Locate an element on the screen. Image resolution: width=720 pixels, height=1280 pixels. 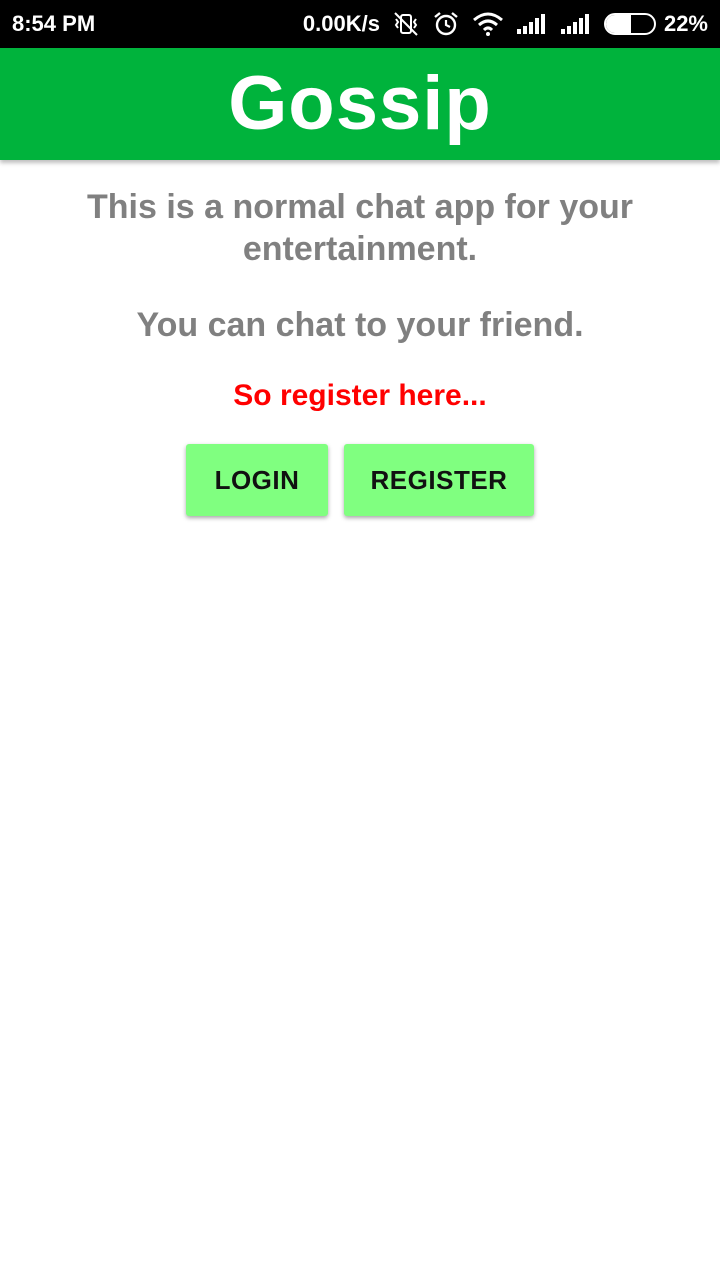
battery-icon is located at coordinates (629, 24).